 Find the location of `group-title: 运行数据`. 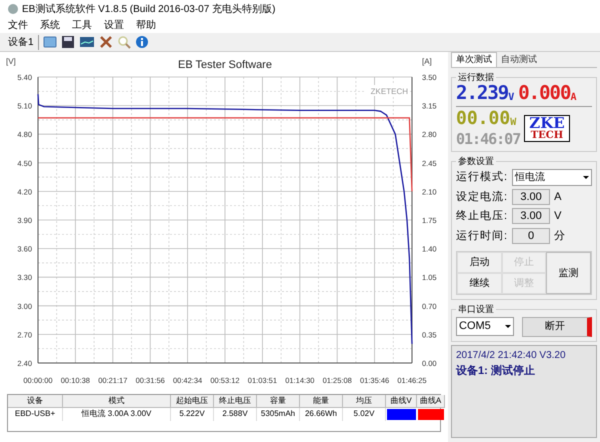

group-title: 运行数据 is located at coordinates (476, 77).